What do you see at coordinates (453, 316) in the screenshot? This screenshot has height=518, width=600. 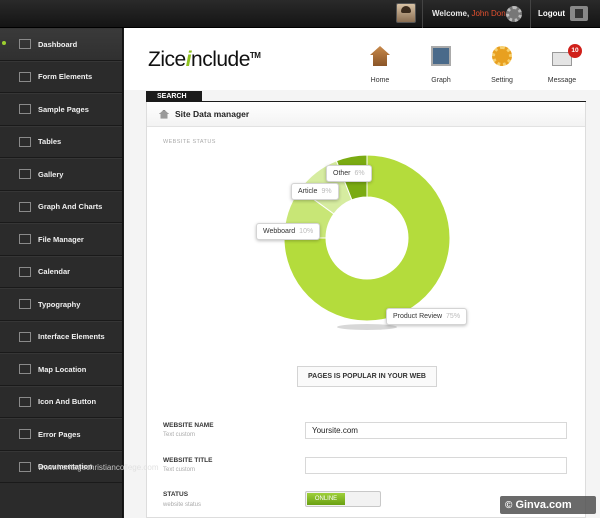 I see `callout-product-review-pct: 75%` at bounding box center [453, 316].